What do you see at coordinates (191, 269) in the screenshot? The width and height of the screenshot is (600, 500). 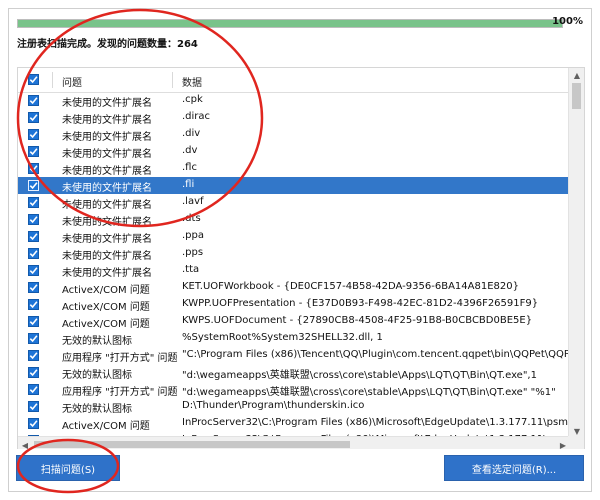 I see `row-data-cell: .tta` at bounding box center [191, 269].